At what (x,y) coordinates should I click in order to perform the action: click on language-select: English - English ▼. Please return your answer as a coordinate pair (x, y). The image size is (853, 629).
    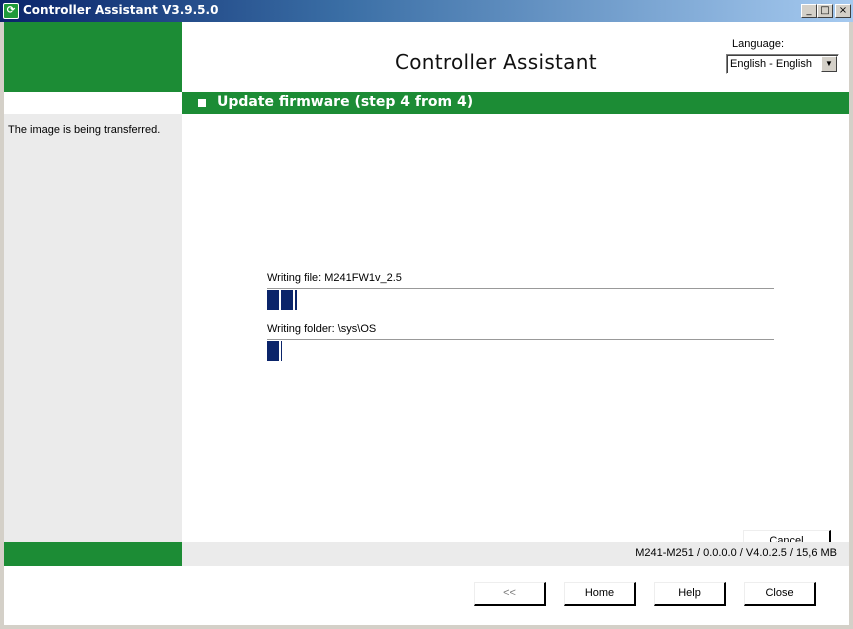
    Looking at the image, I should click on (782, 64).